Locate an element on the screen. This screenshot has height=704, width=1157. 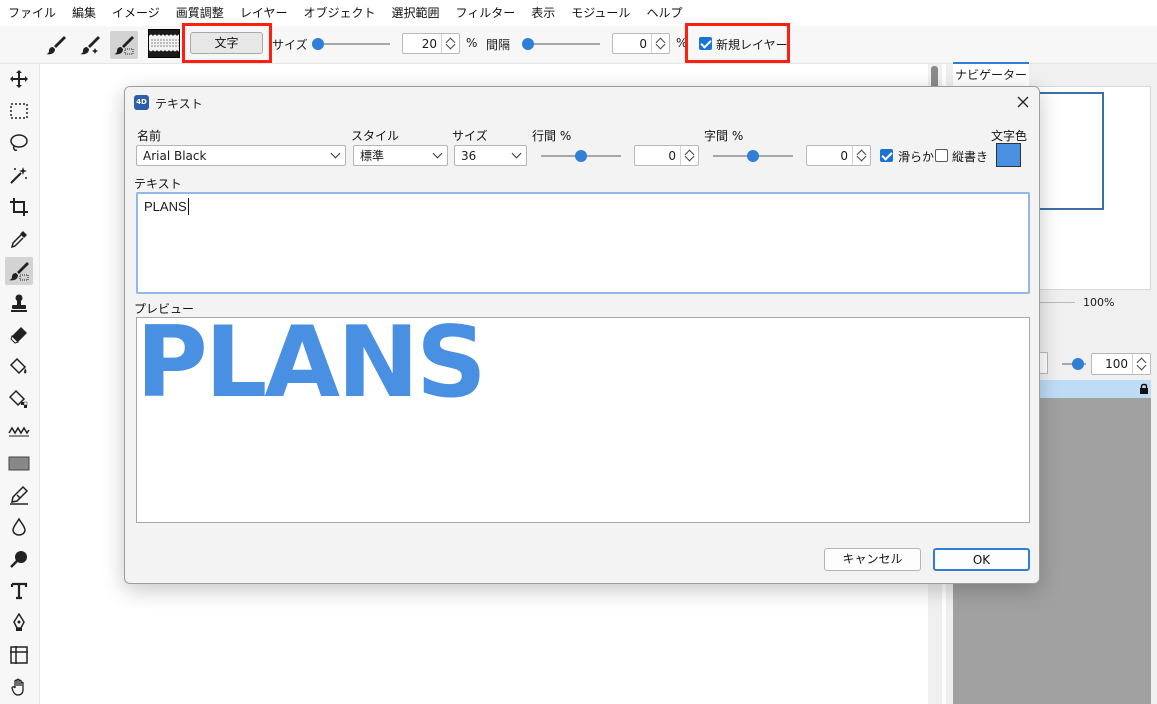
tool-eraser is located at coordinates (19, 335).